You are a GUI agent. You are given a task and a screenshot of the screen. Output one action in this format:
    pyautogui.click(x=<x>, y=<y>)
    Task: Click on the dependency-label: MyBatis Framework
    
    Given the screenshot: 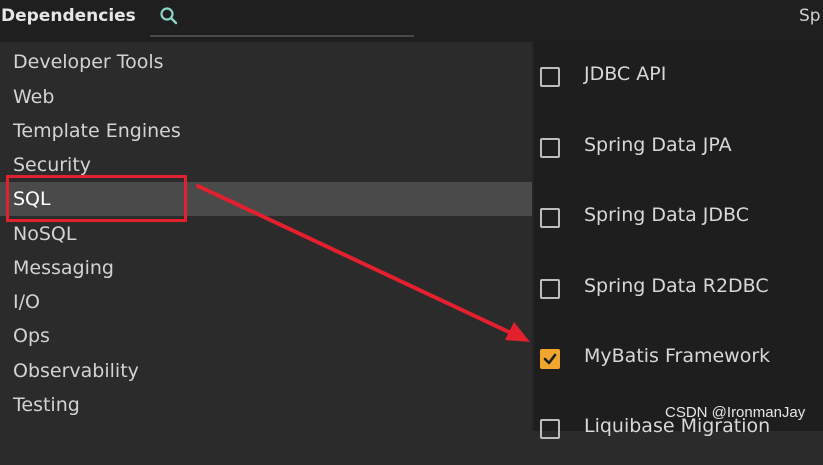 What is the action you would take?
    pyautogui.click(x=677, y=356)
    